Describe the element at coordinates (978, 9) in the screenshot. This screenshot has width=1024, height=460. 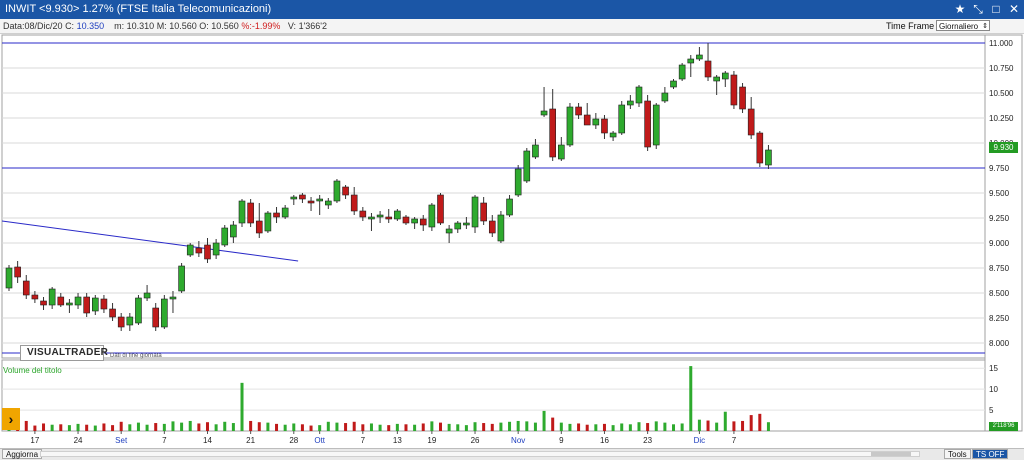
I see `collapse-icon: ⤡` at that location.